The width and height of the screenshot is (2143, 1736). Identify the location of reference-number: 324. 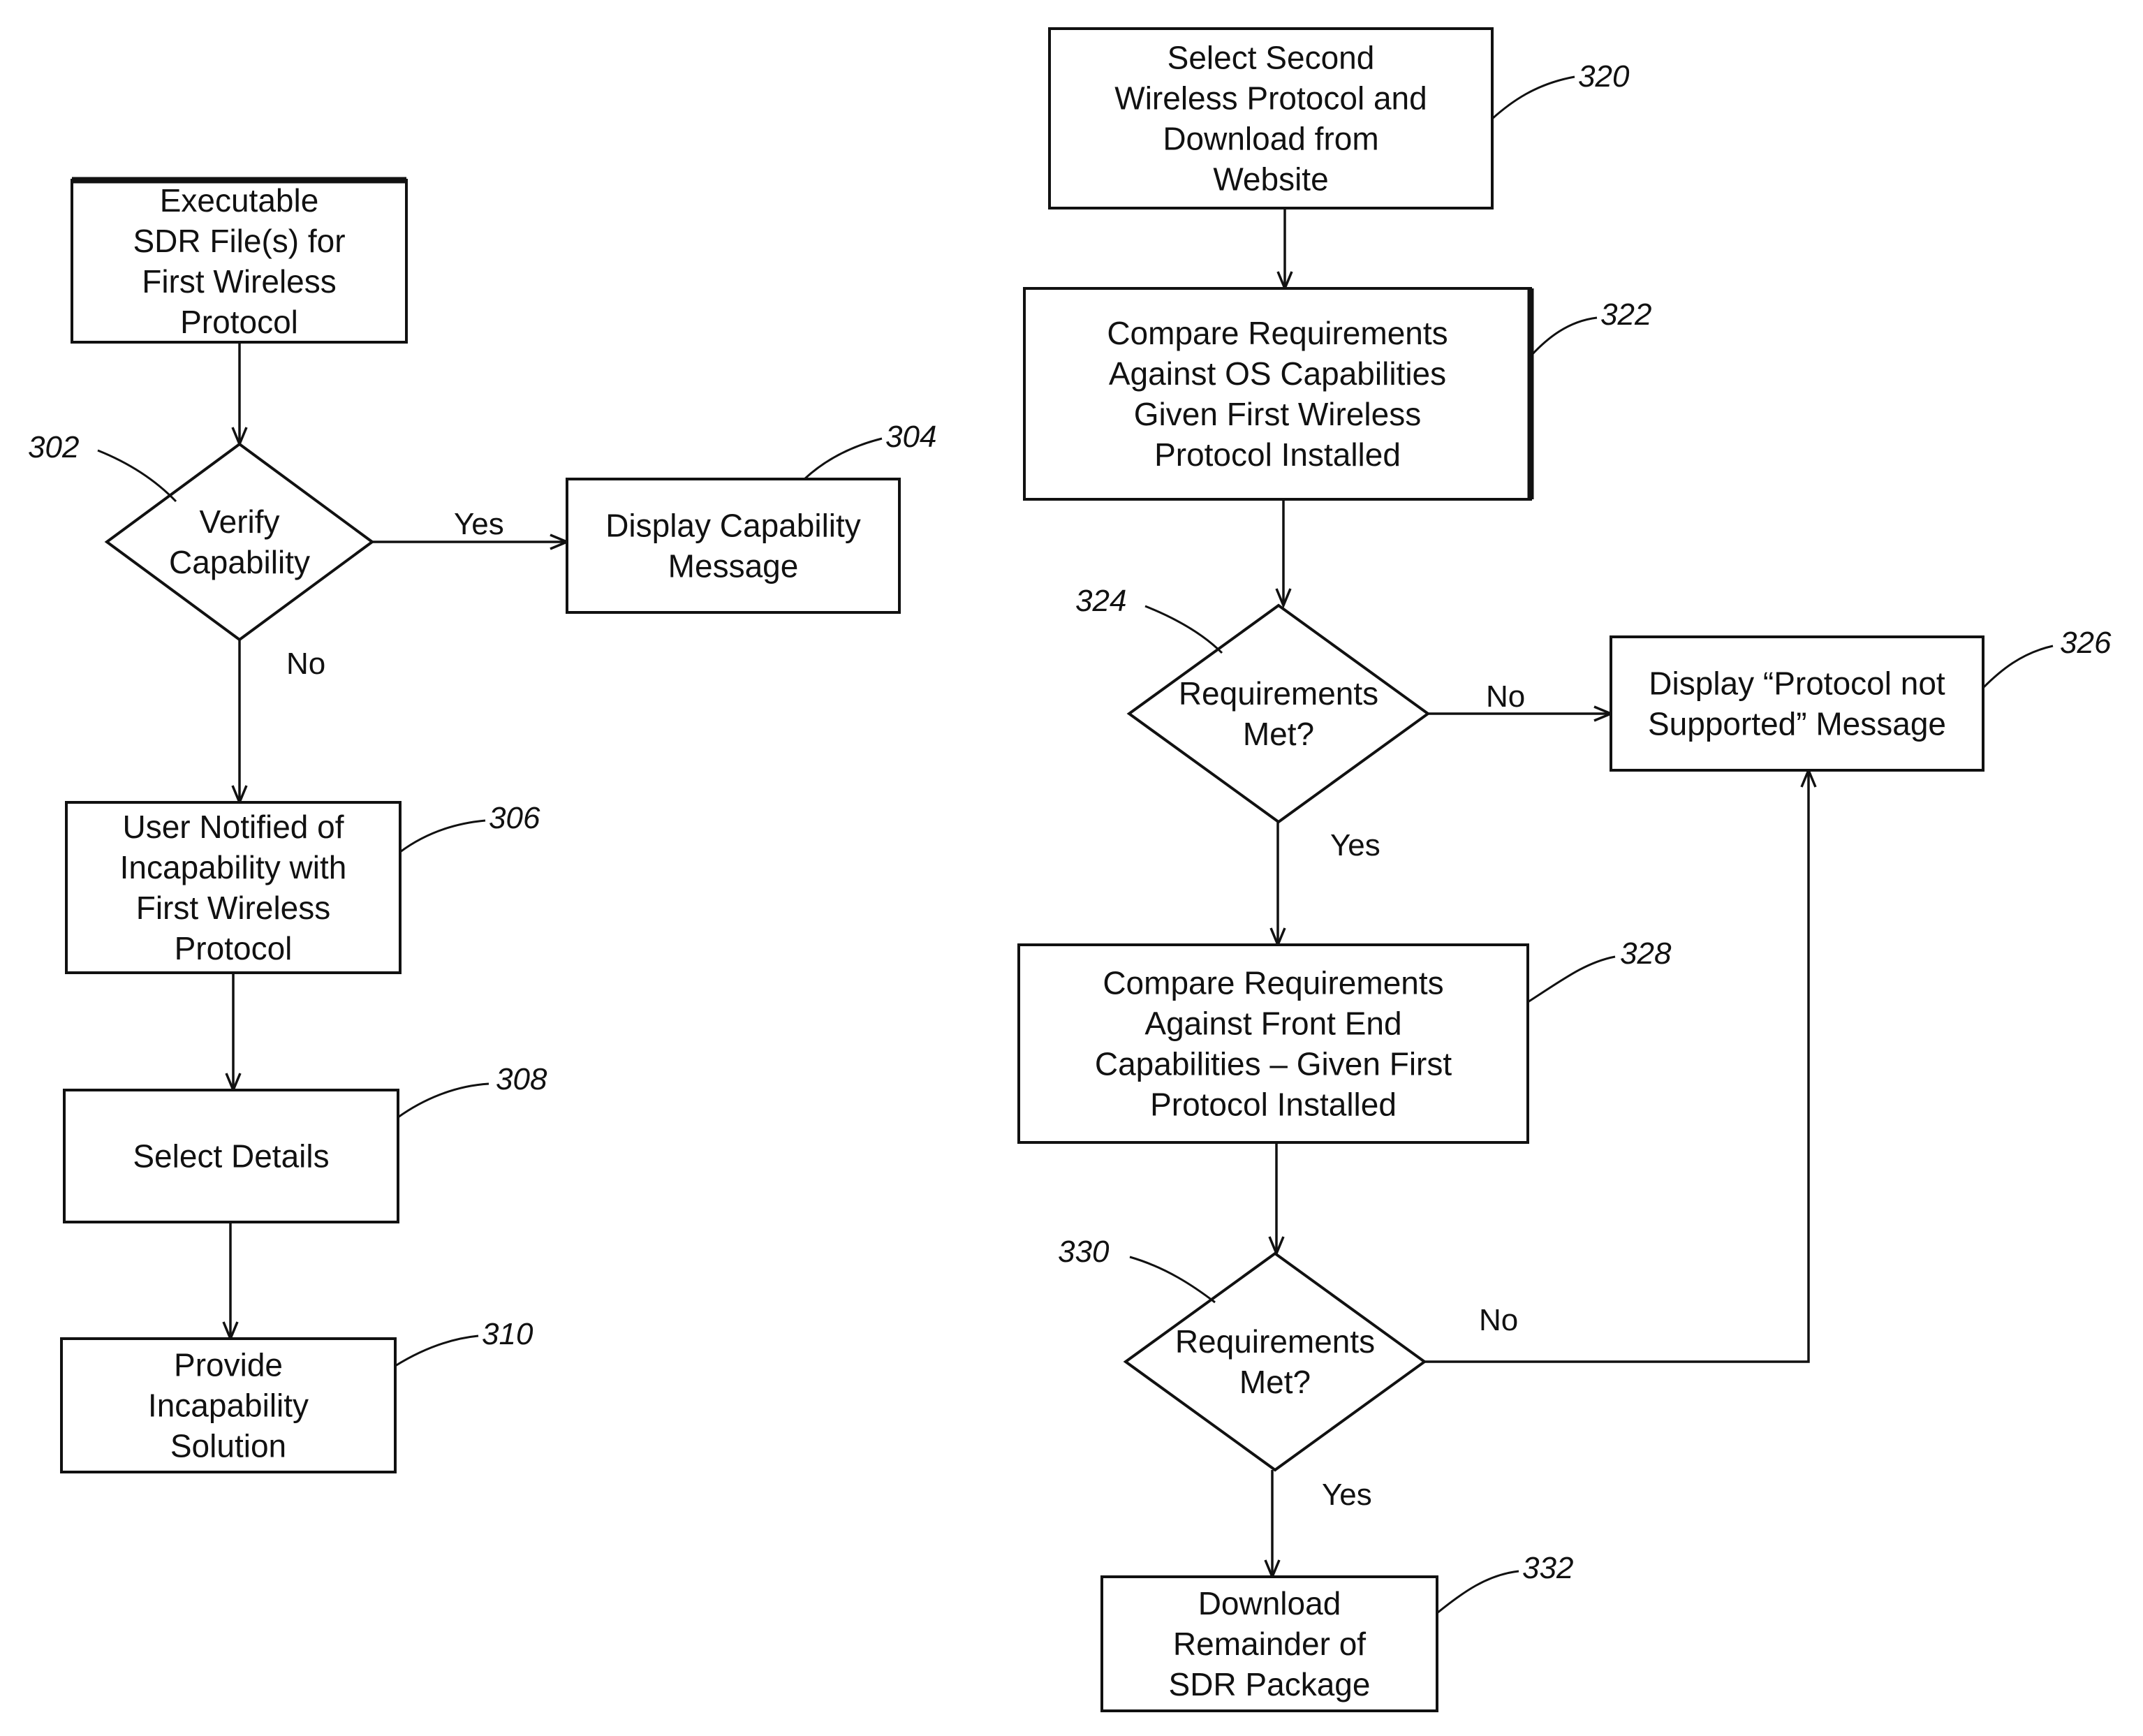
(1100, 601).